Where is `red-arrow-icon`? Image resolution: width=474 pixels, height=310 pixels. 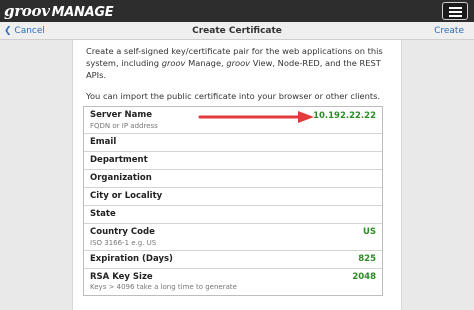 red-arrow-icon is located at coordinates (256, 117).